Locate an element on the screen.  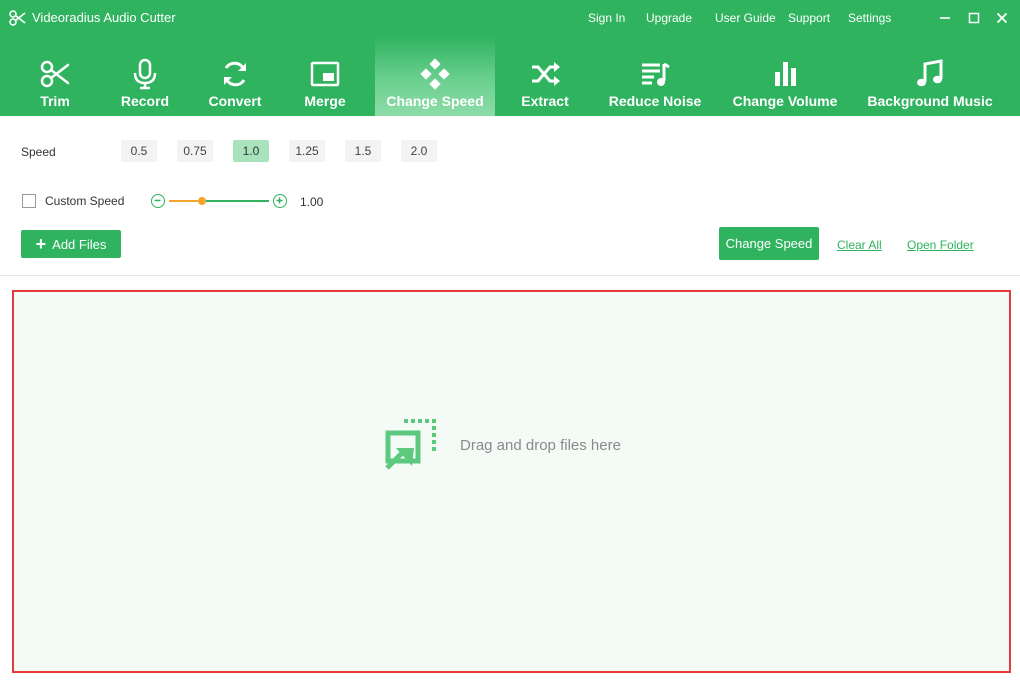
drop-hint-text: Drag and drop files here is located at coordinates (540, 445).